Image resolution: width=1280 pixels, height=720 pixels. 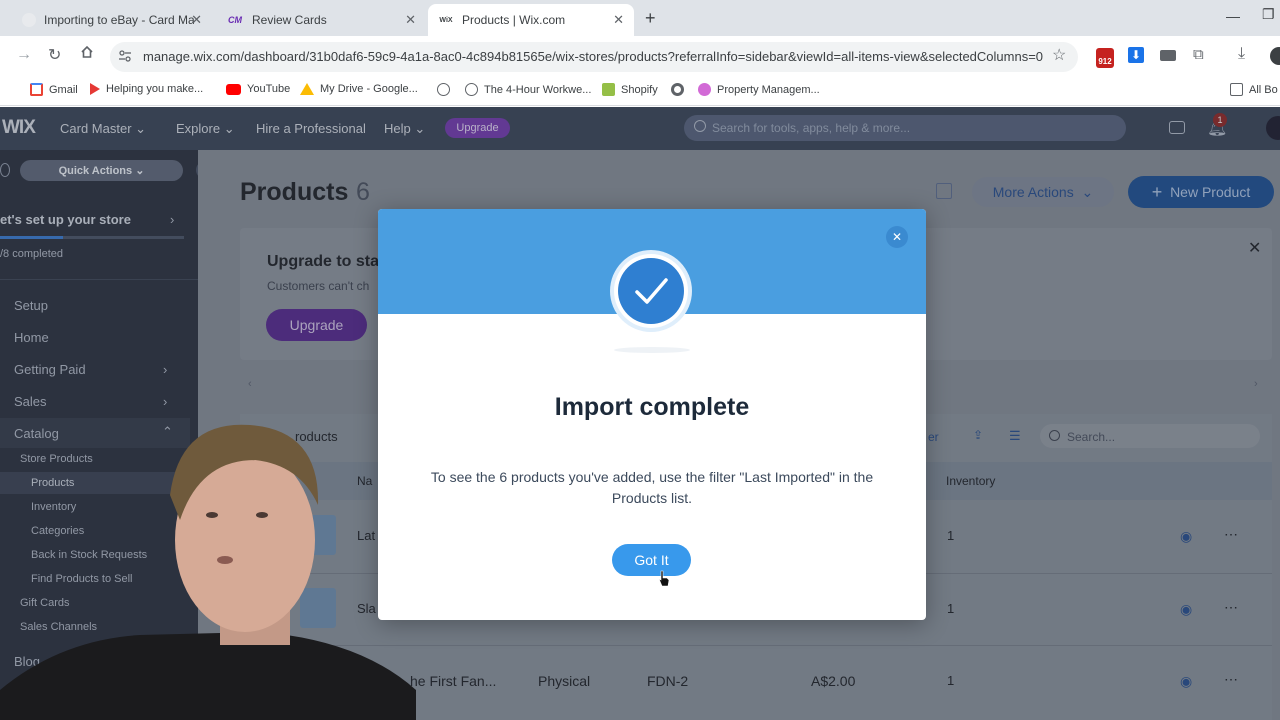 What do you see at coordinates (24, 55) in the screenshot?
I see `forward-icon: →` at bounding box center [24, 55].